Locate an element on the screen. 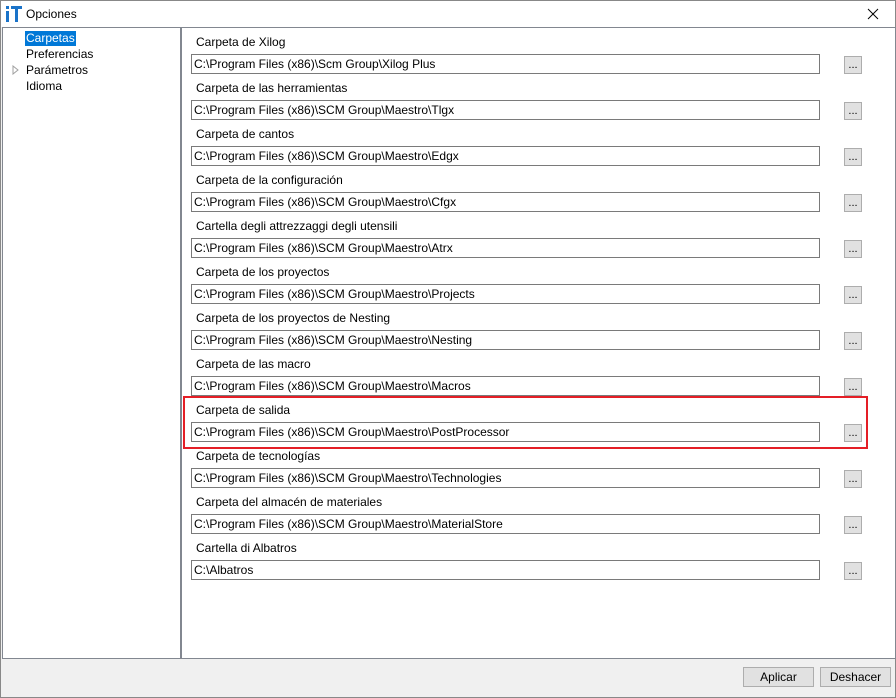 The height and width of the screenshot is (698, 896). folder-label: Carpeta de tecnologías is located at coordinates (258, 456).